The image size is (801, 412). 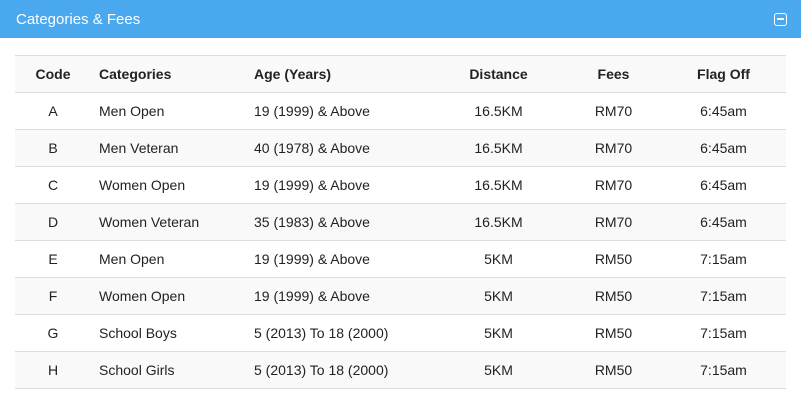 I want to click on header-fees: Fees, so click(x=613, y=74).